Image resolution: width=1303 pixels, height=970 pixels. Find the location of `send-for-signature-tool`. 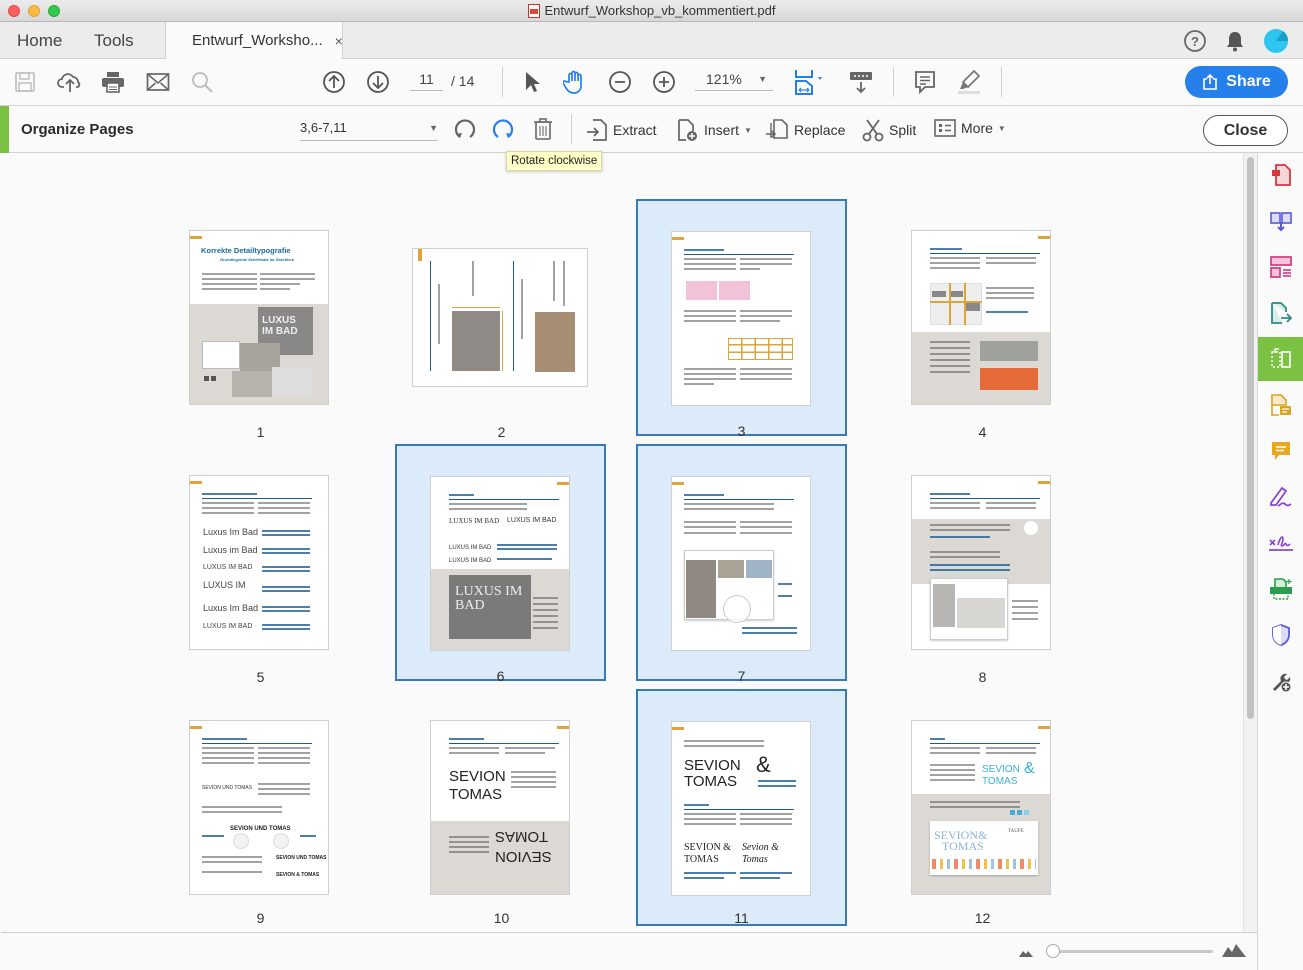

send-for-signature-tool is located at coordinates (1280, 543).